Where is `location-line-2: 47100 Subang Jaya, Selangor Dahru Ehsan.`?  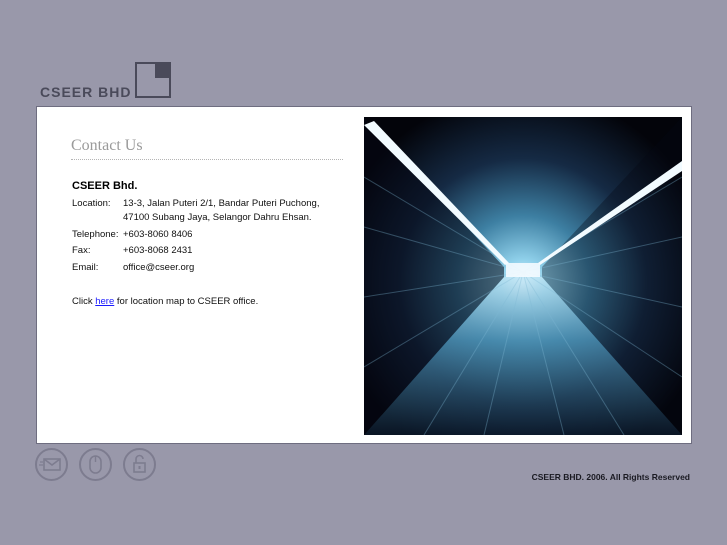 location-line-2: 47100 Subang Jaya, Selangor Dahru Ehsan. is located at coordinates (217, 217).